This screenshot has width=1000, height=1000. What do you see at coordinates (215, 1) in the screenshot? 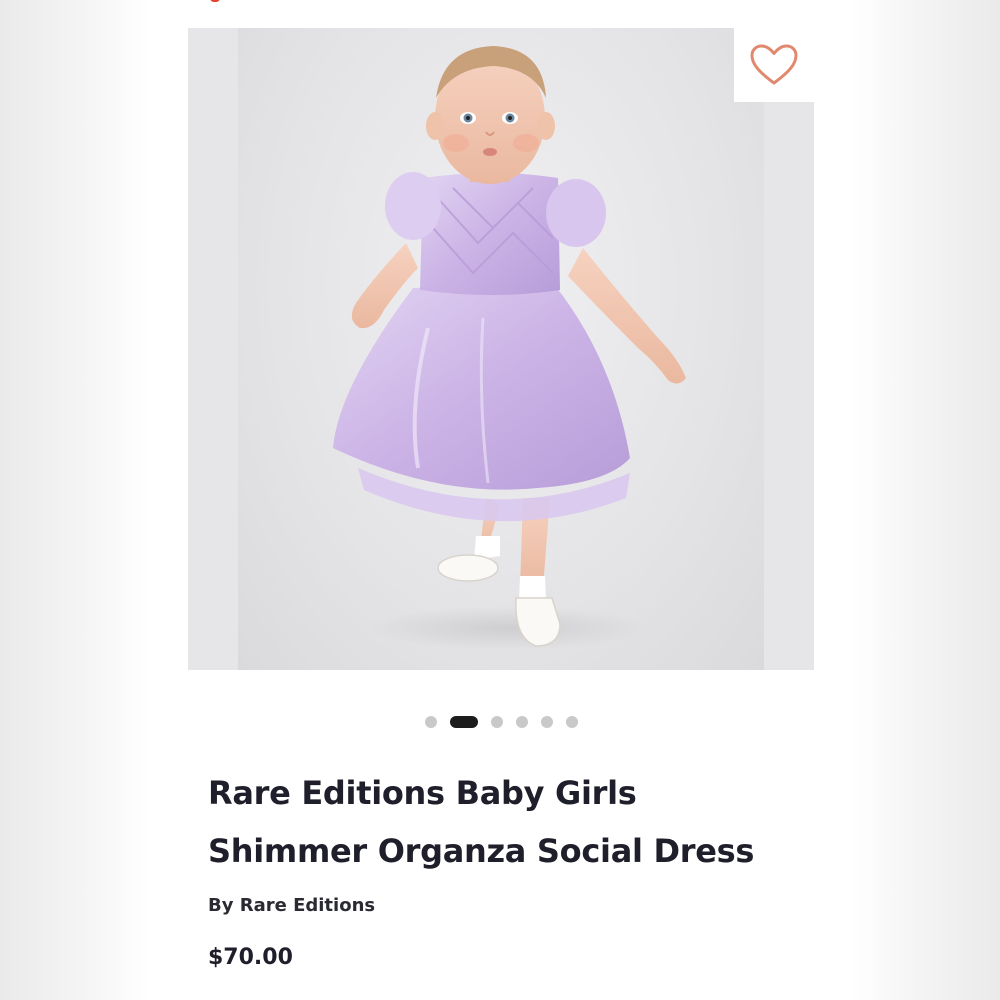
I see `top-accent-bar` at bounding box center [215, 1].